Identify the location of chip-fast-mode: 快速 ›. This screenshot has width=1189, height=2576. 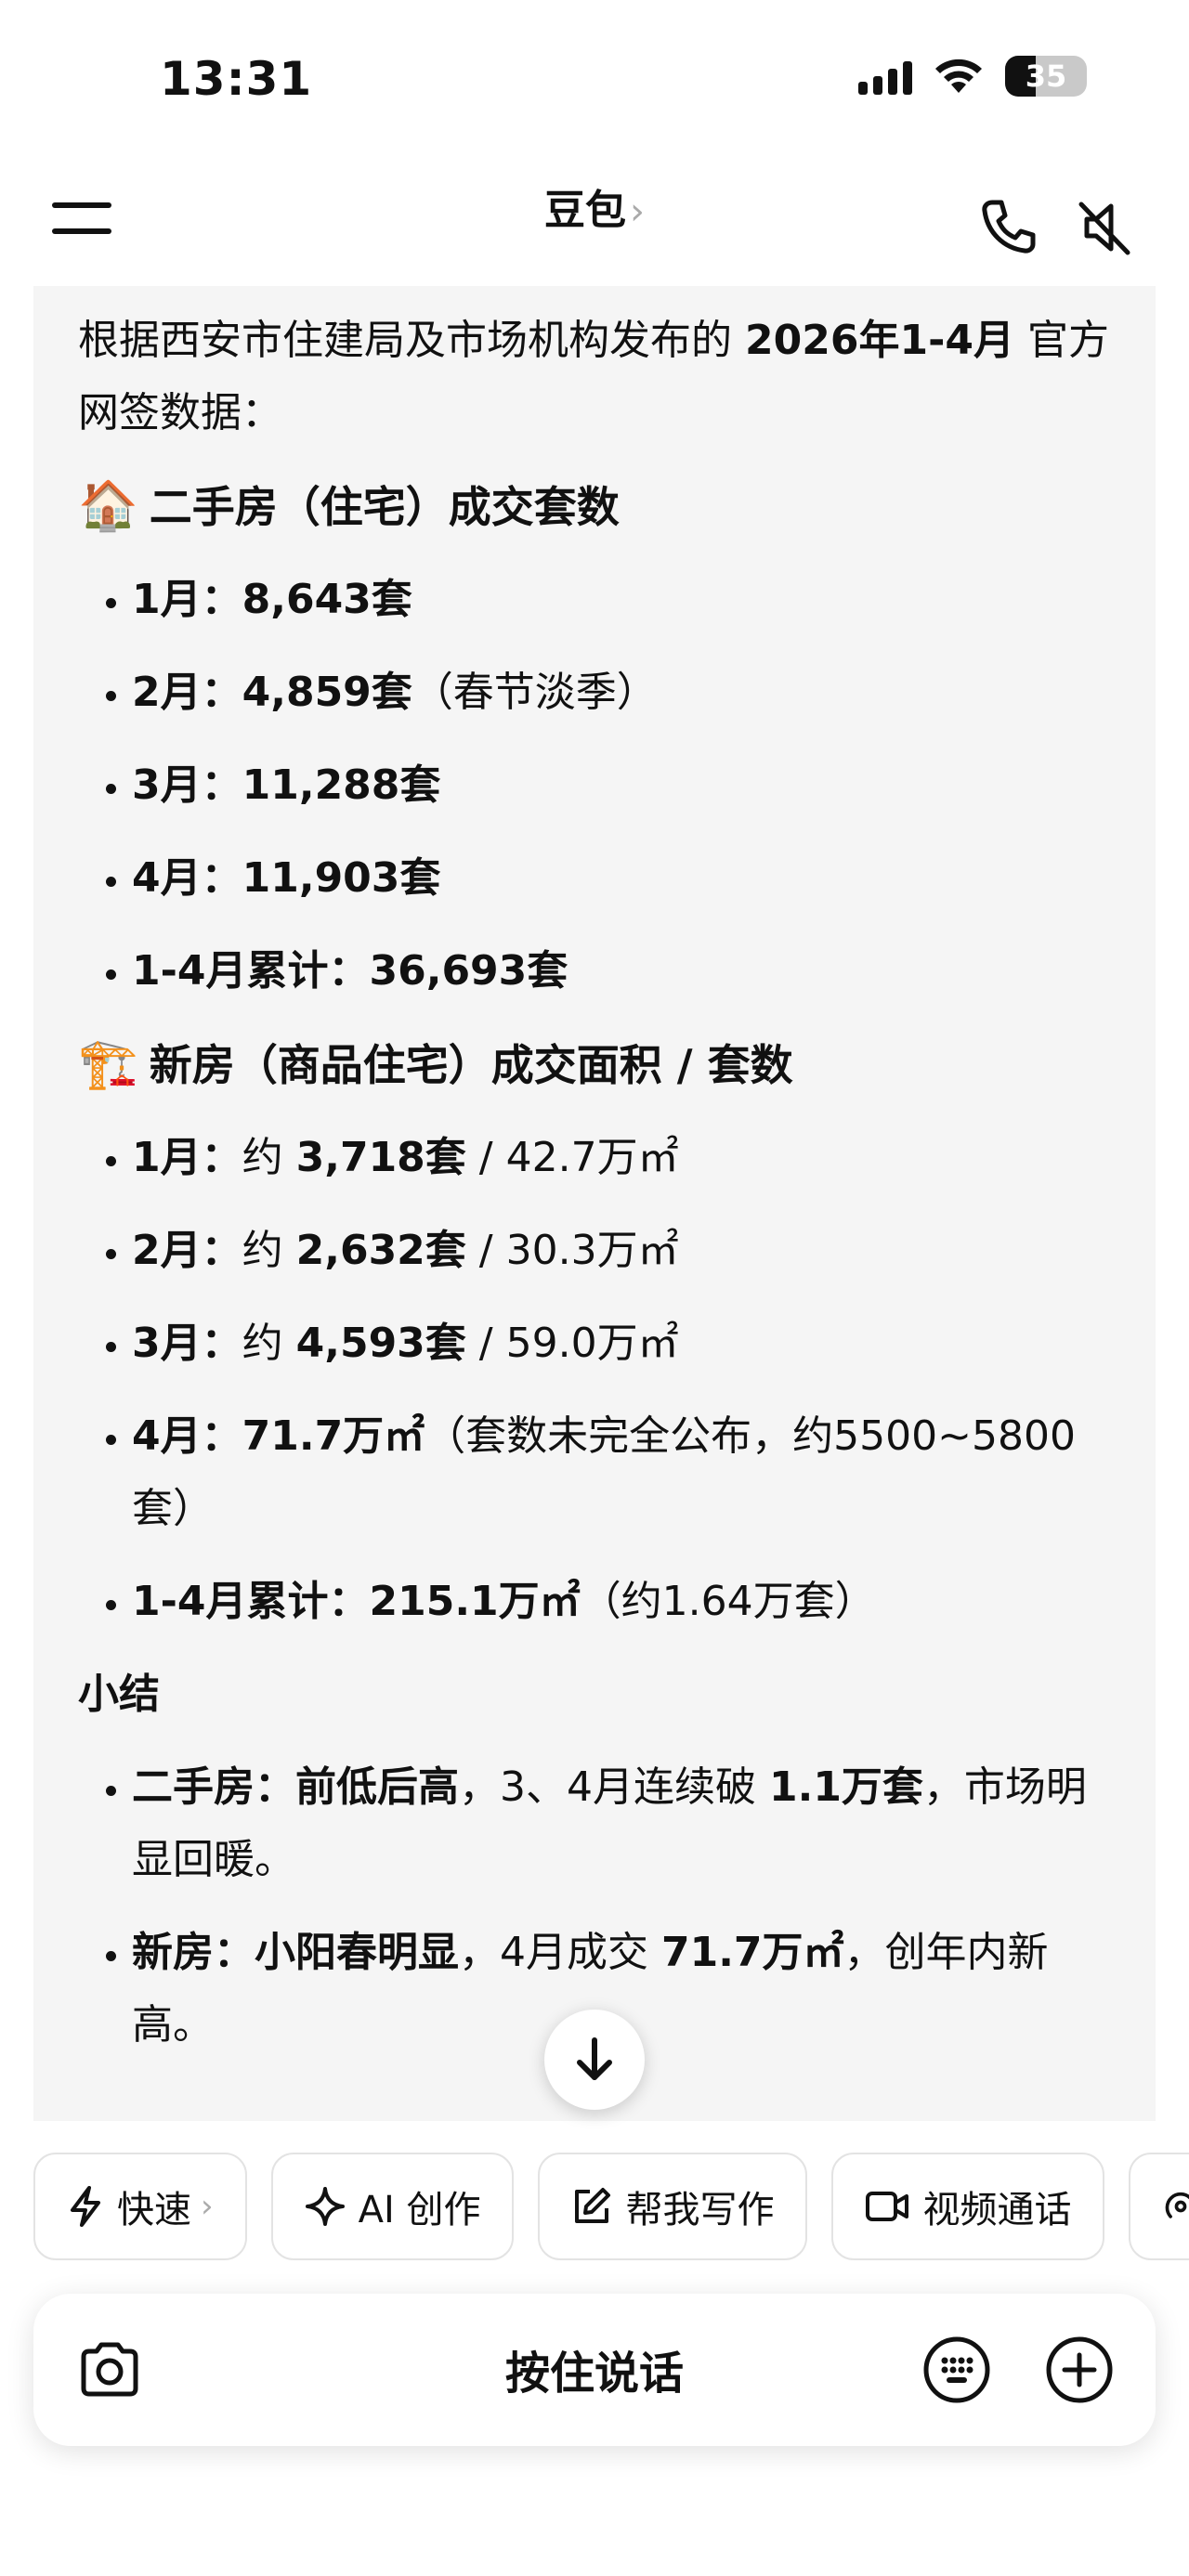
(140, 2206).